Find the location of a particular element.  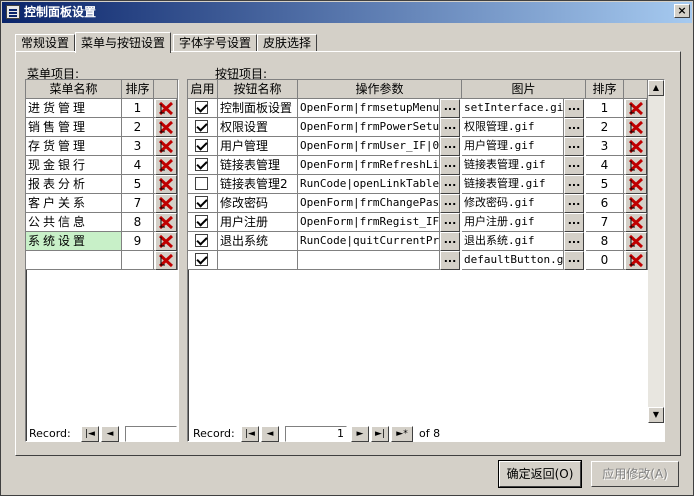

scroll-up-button: ▲ is located at coordinates (656, 88).